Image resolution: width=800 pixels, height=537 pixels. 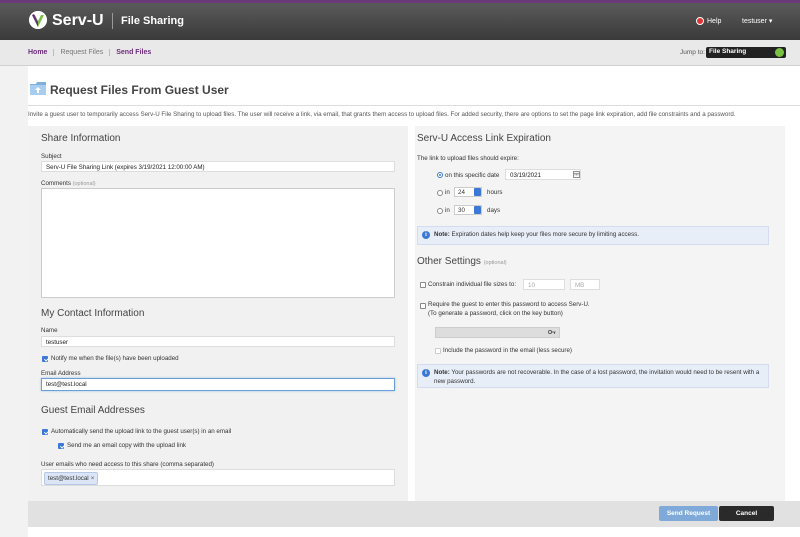 What do you see at coordinates (440, 193) in the screenshot?
I see `expire-hours-radio` at bounding box center [440, 193].